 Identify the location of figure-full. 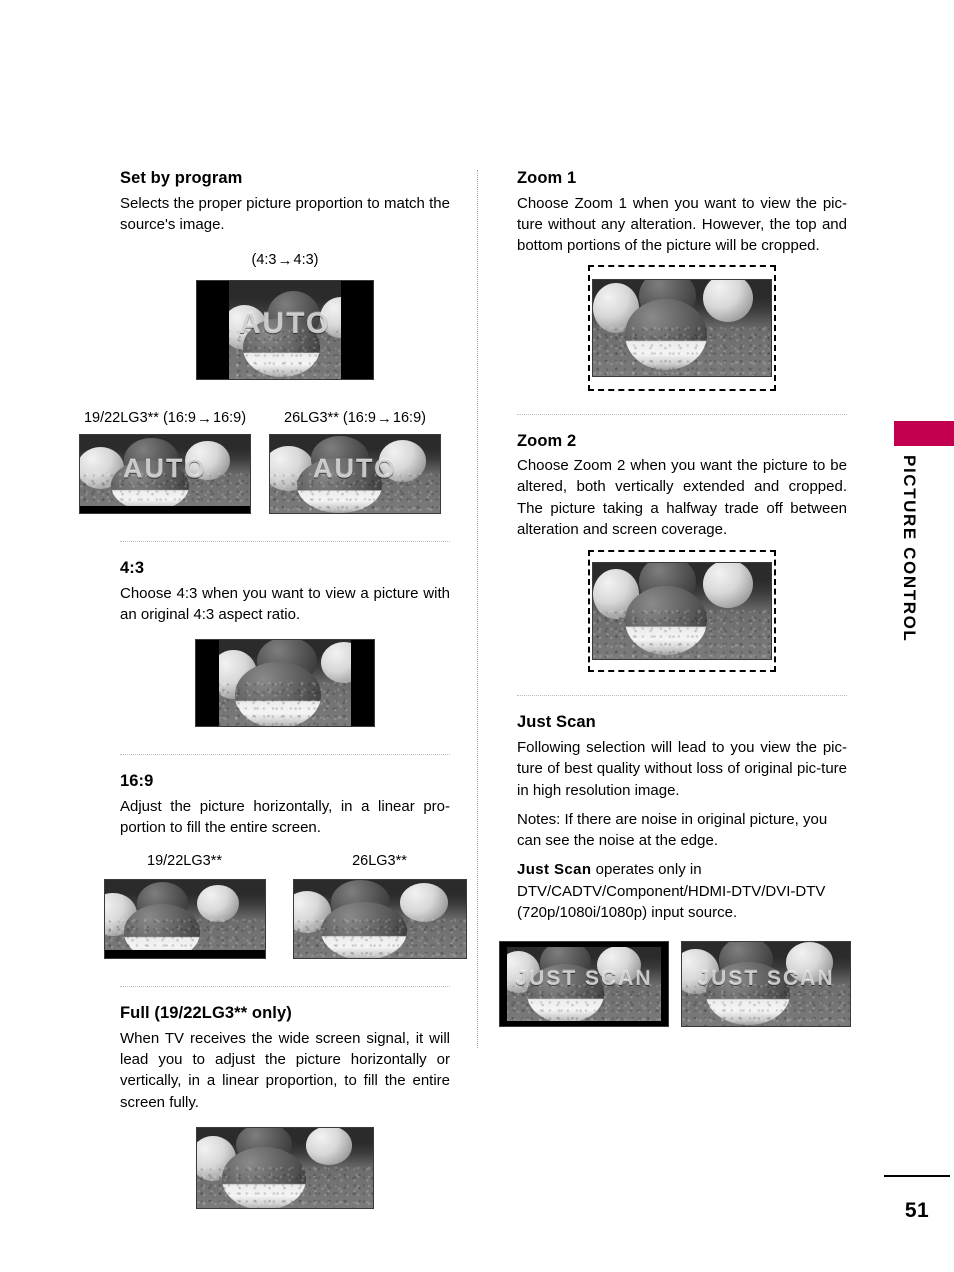
(285, 1168).